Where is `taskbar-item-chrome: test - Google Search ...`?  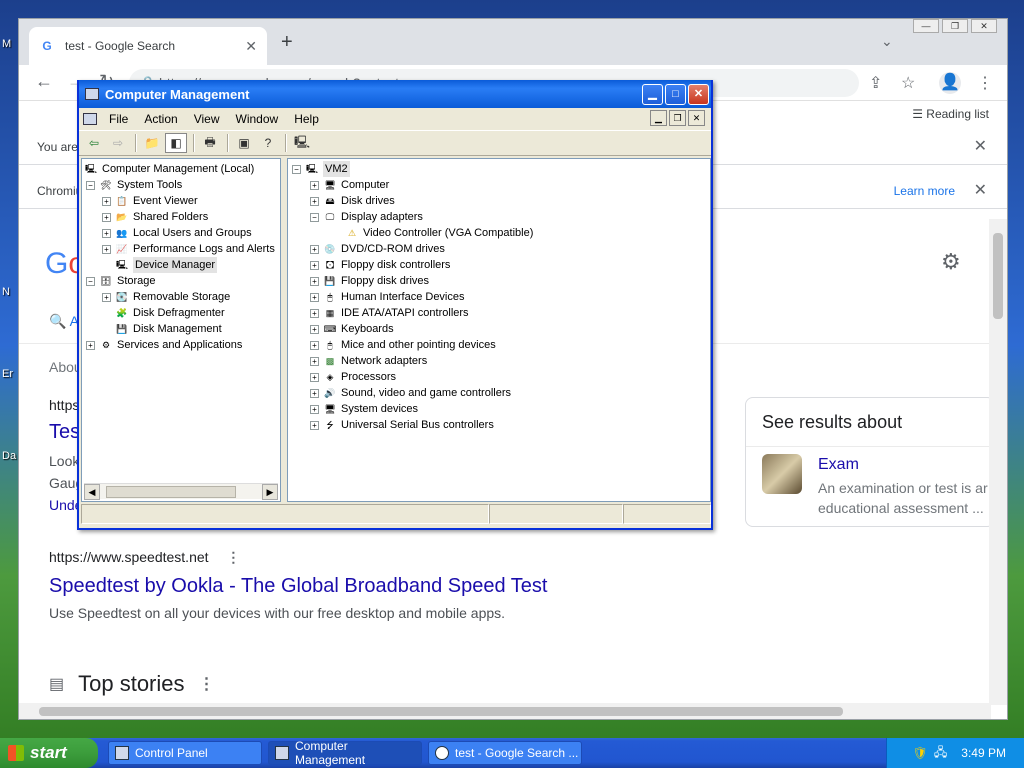
taskbar-item-chrome: test - Google Search ... is located at coordinates (505, 753).